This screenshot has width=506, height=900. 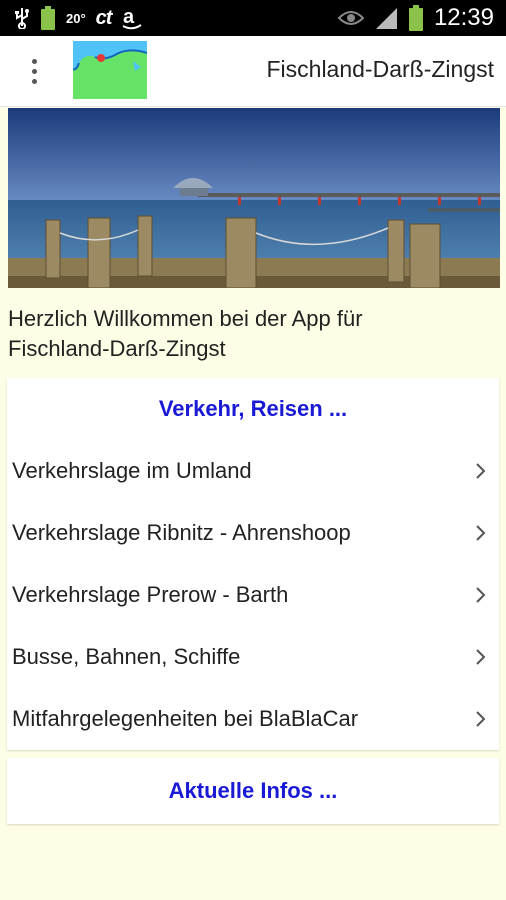 What do you see at coordinates (185, 318) in the screenshot?
I see `welcome-line-1: Herzlich Willkommen bei der App für` at bounding box center [185, 318].